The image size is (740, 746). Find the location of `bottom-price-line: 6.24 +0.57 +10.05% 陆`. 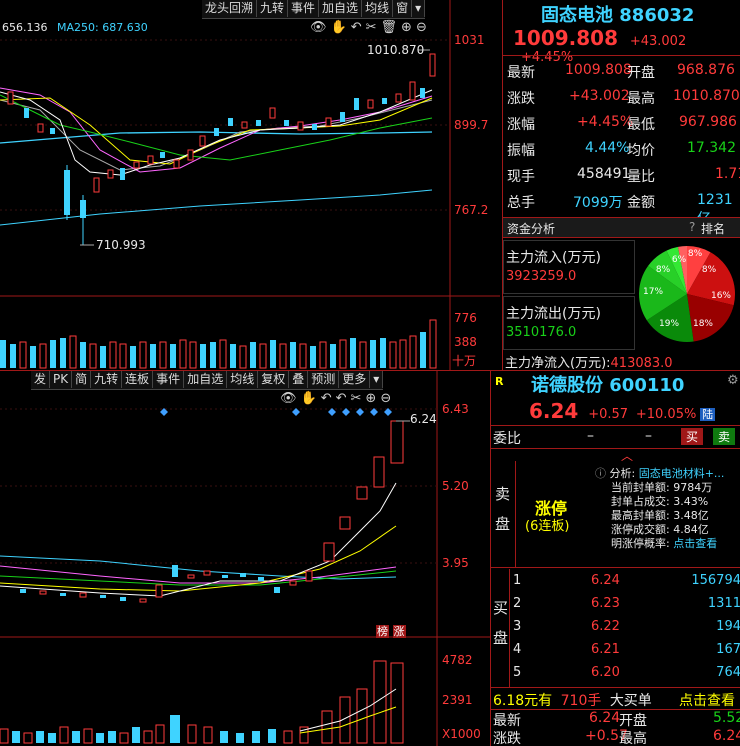

bottom-price-line: 6.24 +0.57 +10.05% 陆 is located at coordinates (622, 411).